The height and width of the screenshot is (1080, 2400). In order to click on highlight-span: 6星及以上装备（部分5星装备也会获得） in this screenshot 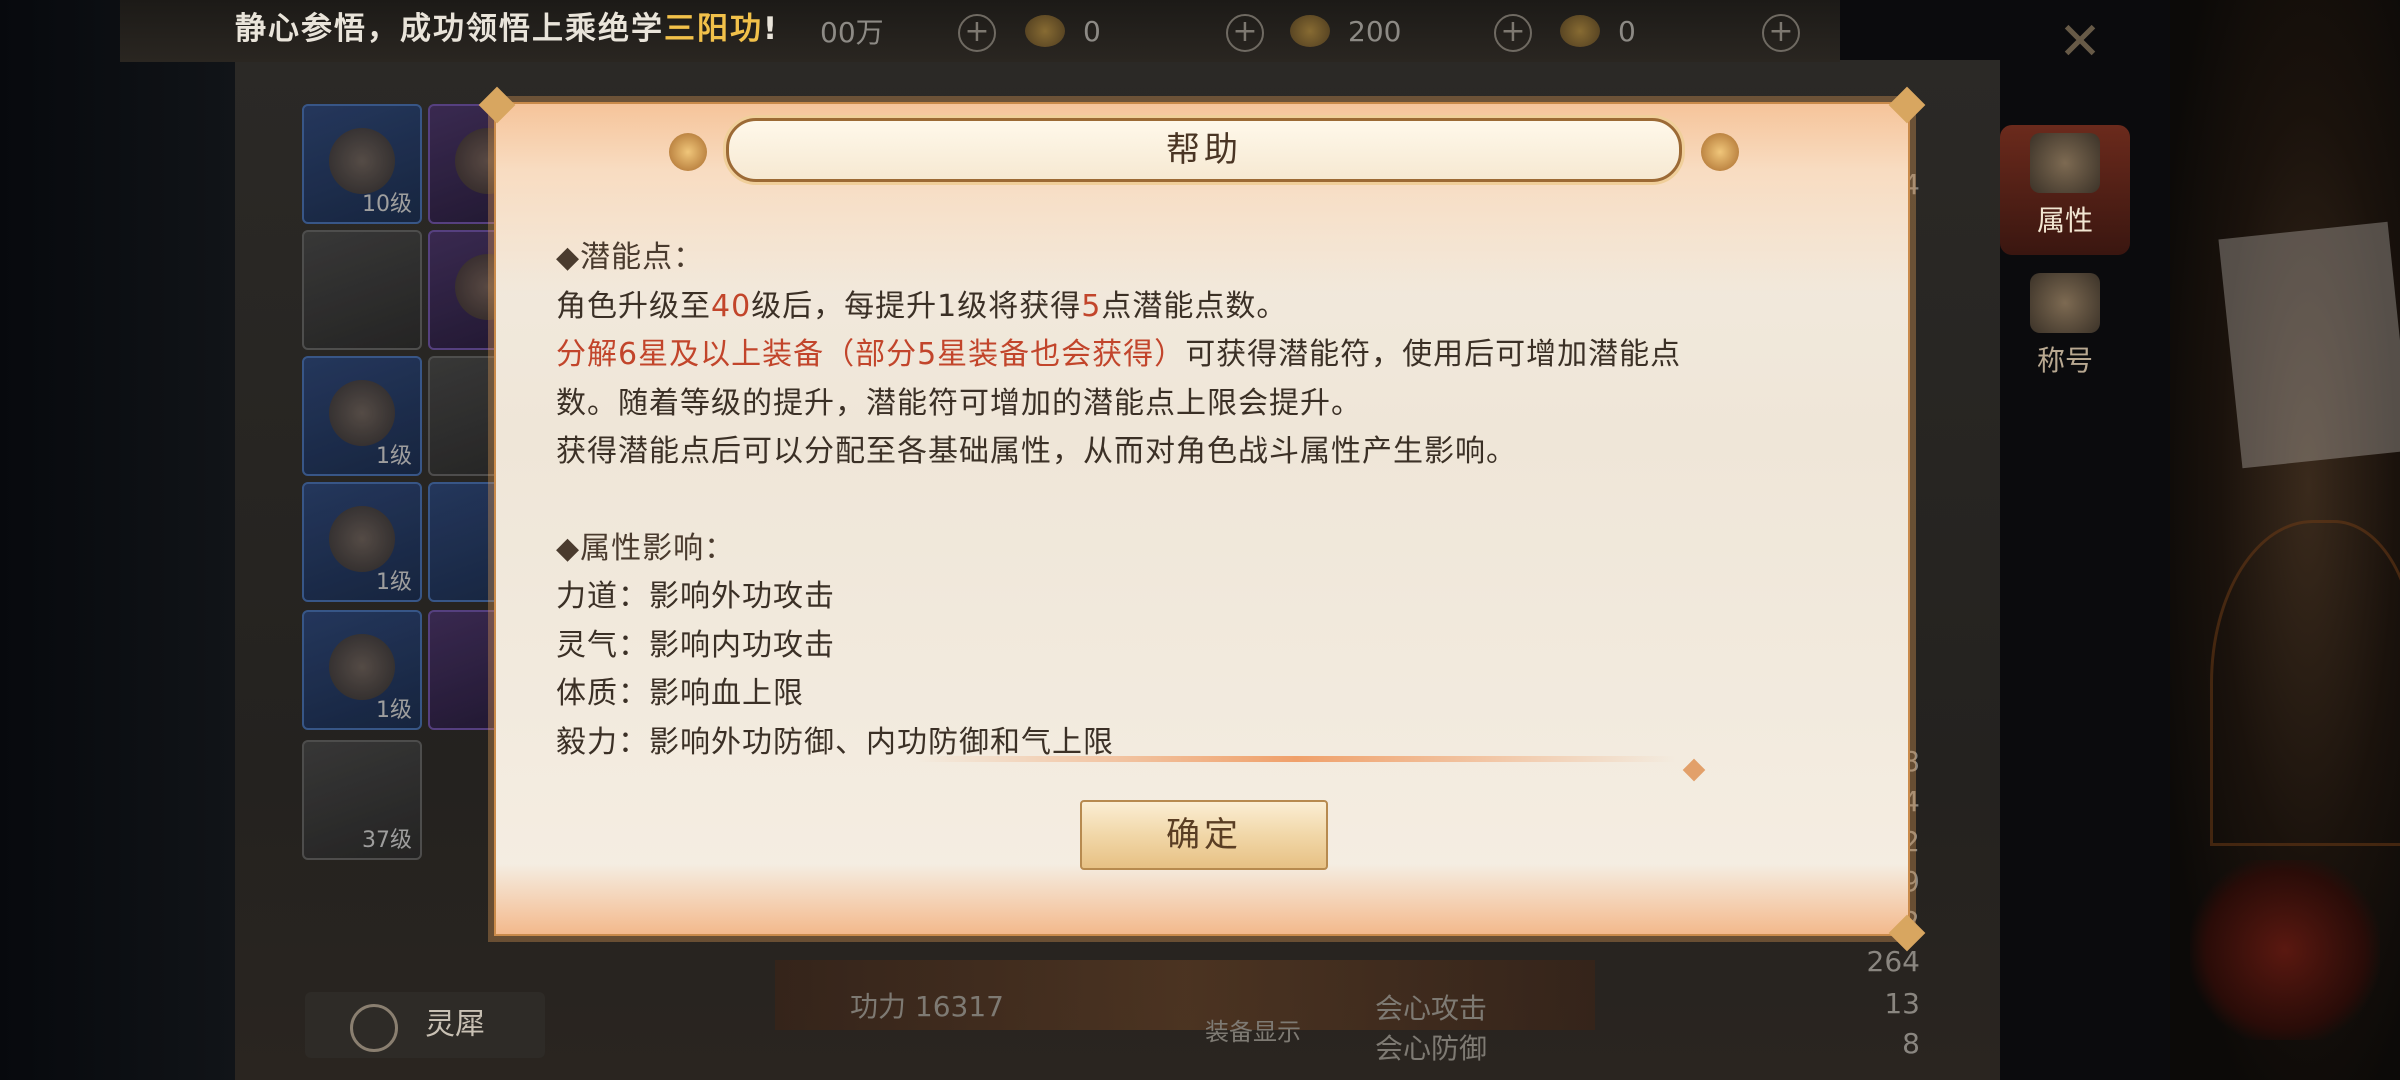, I will do `click(902, 354)`.